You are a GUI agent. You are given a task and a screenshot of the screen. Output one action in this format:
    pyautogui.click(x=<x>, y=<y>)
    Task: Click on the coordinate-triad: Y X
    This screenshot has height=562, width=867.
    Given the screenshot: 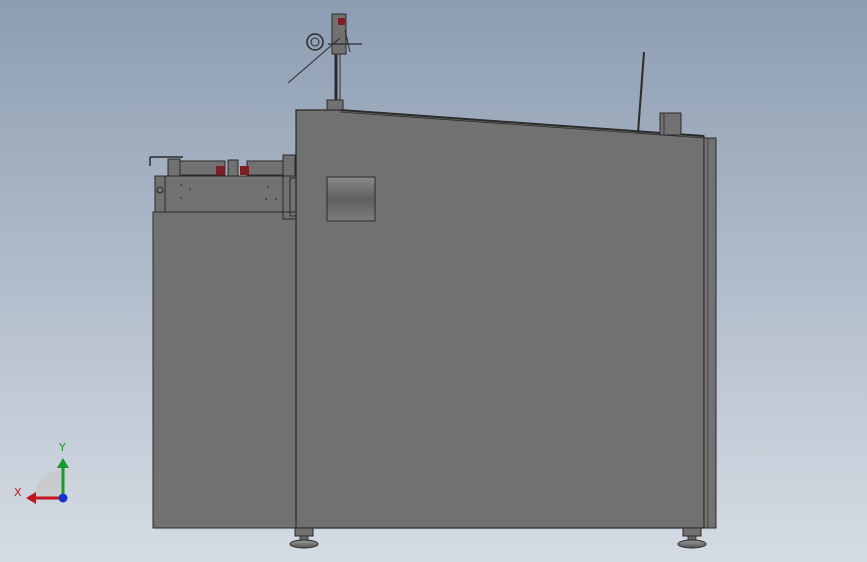 What is the action you would take?
    pyautogui.click(x=47, y=475)
    